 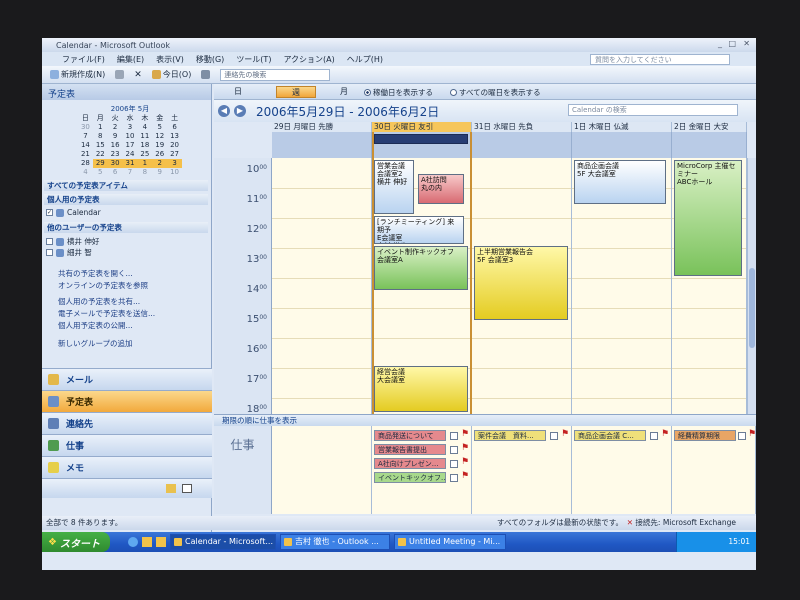 I want to click on calendar-checkbox: ✓, so click(x=49, y=212).